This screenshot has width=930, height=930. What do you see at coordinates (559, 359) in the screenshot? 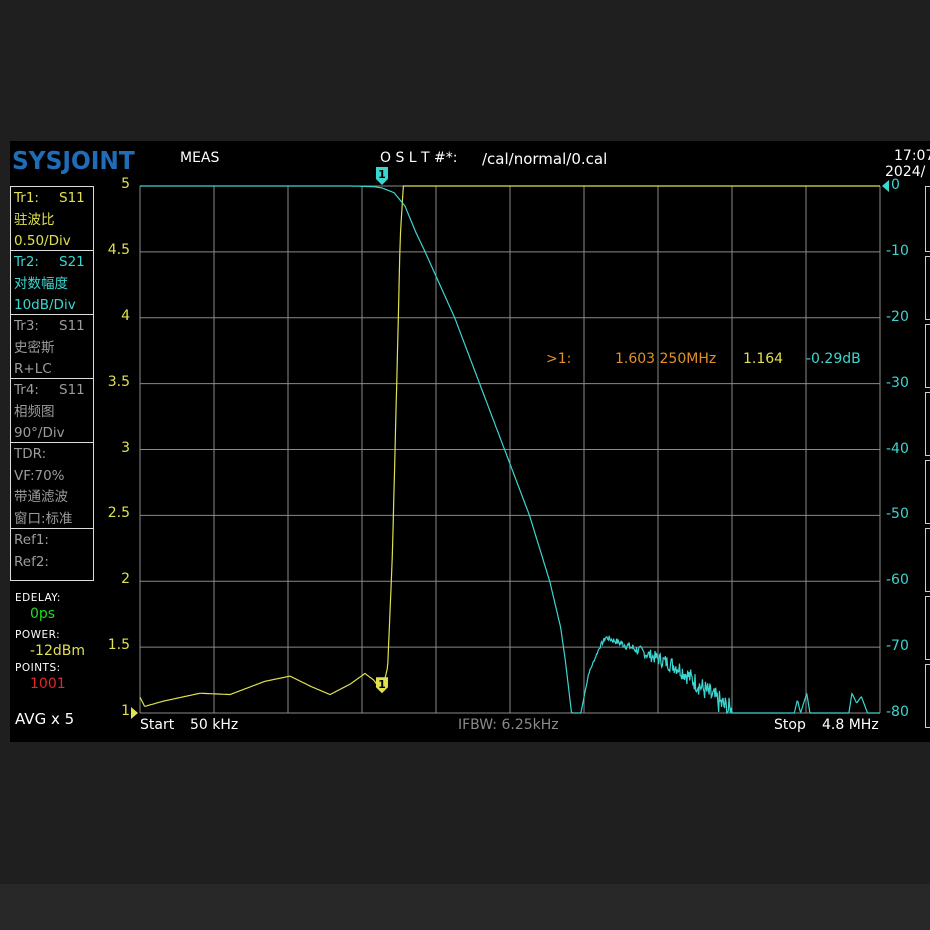
I see `marker-label: >1:` at bounding box center [559, 359].